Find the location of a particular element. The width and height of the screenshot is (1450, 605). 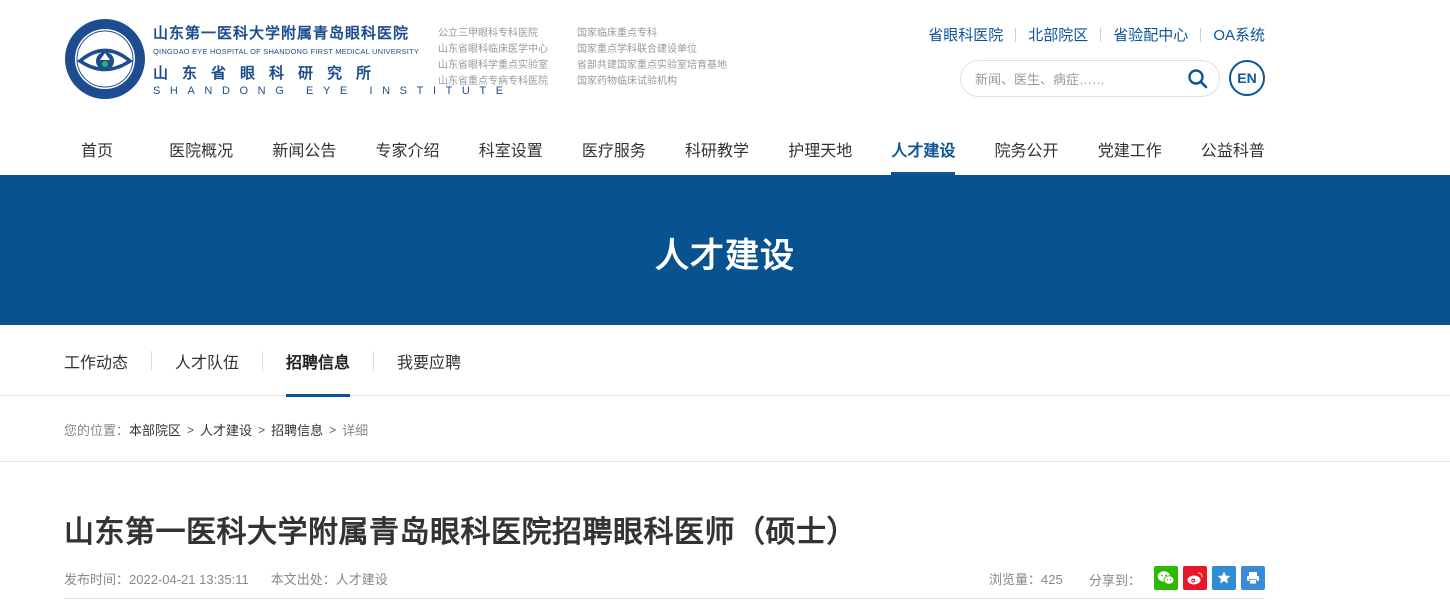

logo-institute-cn: 山东省眼科研究所 is located at coordinates (269, 73).